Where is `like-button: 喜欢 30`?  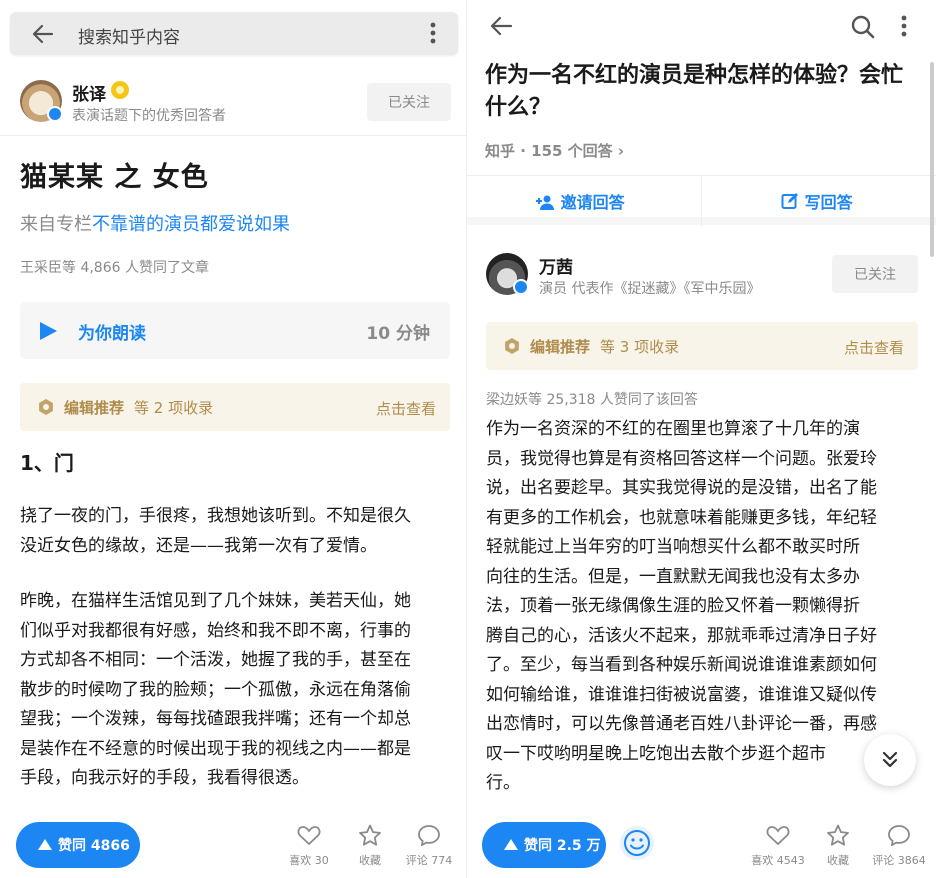
like-button: 喜欢 30 is located at coordinates (309, 846).